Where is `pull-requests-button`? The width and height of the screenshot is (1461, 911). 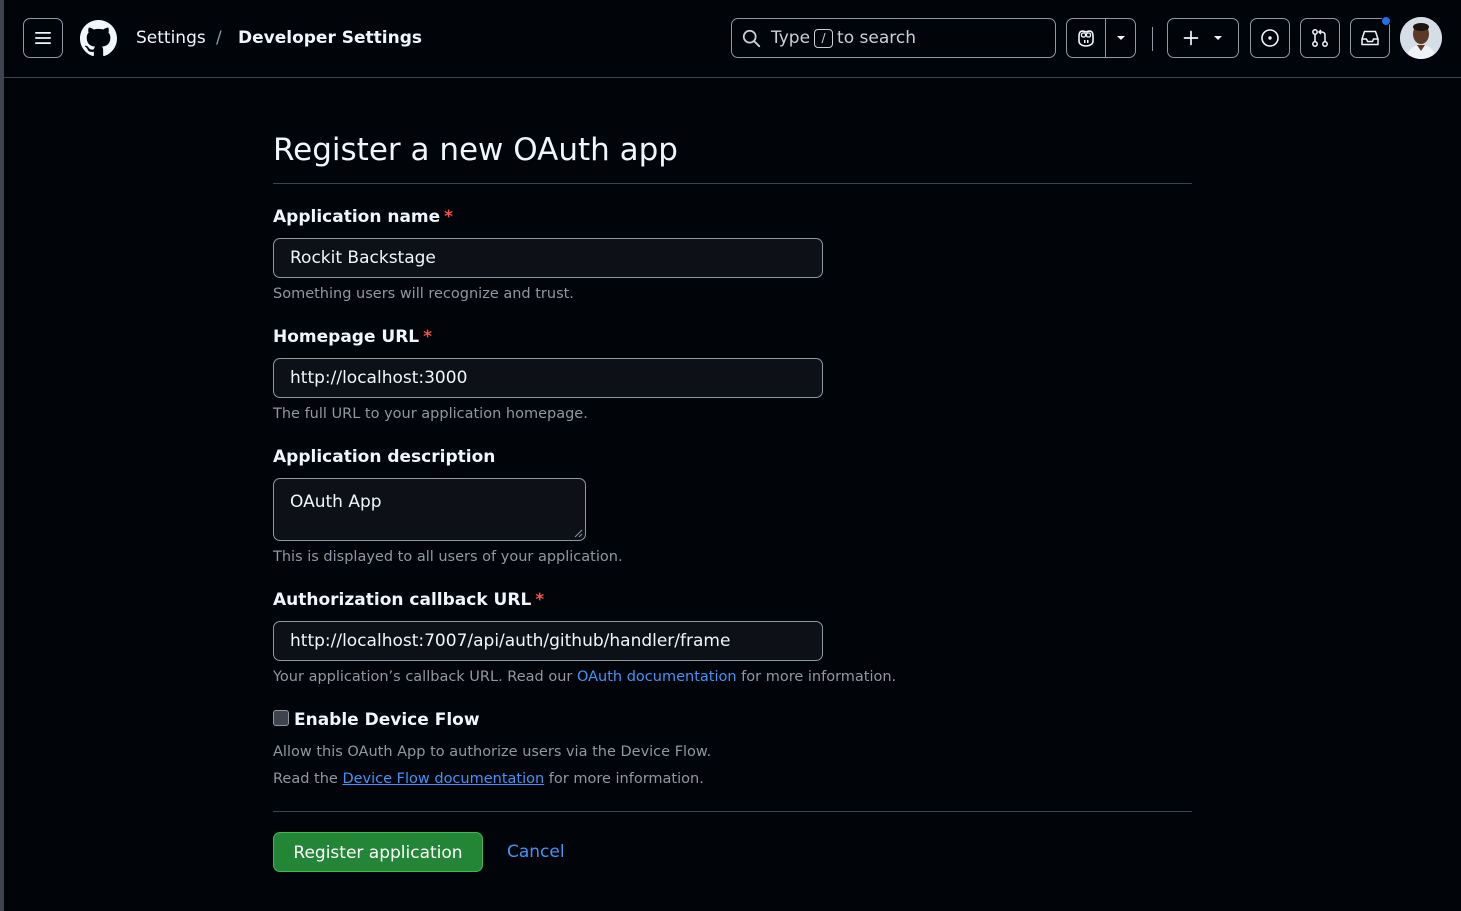
pull-requests-button is located at coordinates (1320, 38).